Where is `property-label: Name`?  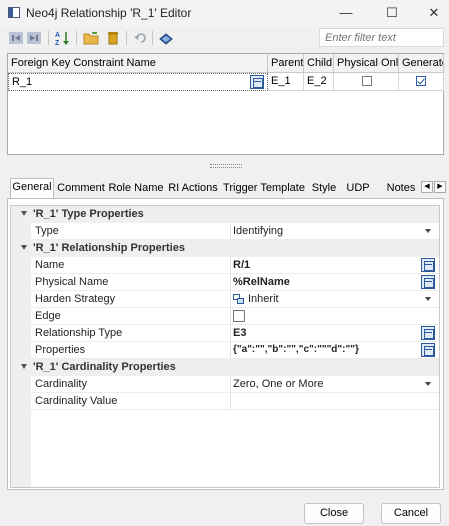 property-label: Name is located at coordinates (50, 265).